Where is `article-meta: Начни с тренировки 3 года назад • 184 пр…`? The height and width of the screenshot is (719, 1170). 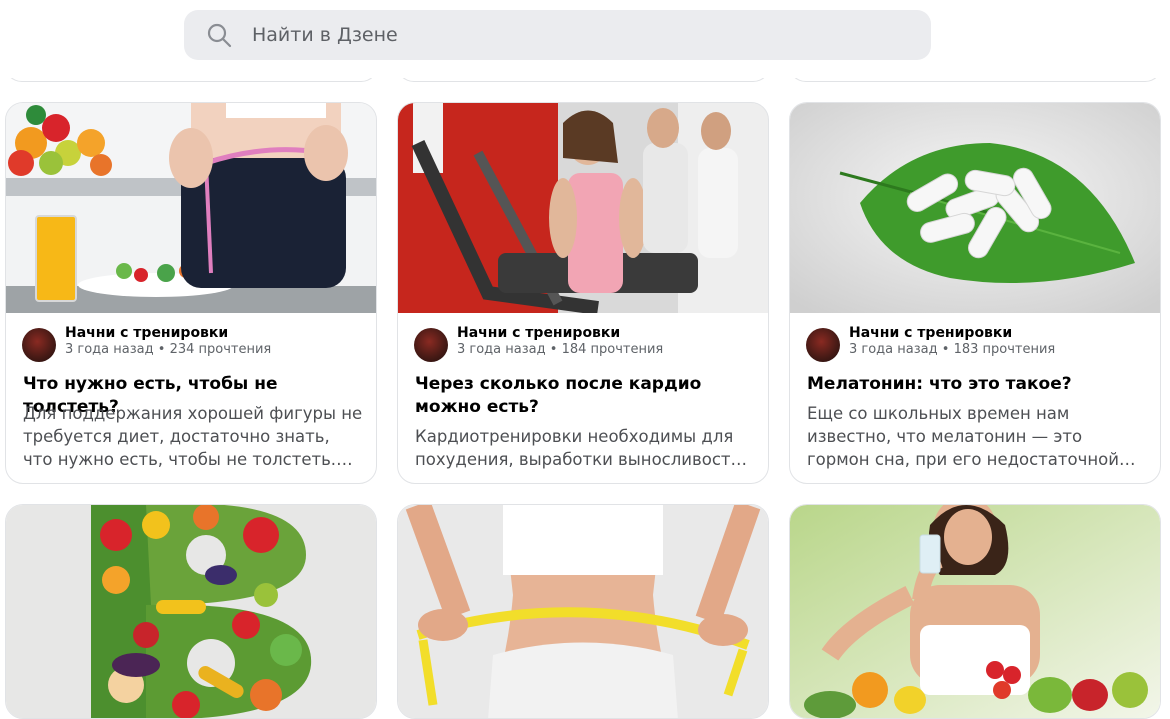 article-meta: Начни с тренировки 3 года назад • 184 пр… is located at coordinates (538, 343).